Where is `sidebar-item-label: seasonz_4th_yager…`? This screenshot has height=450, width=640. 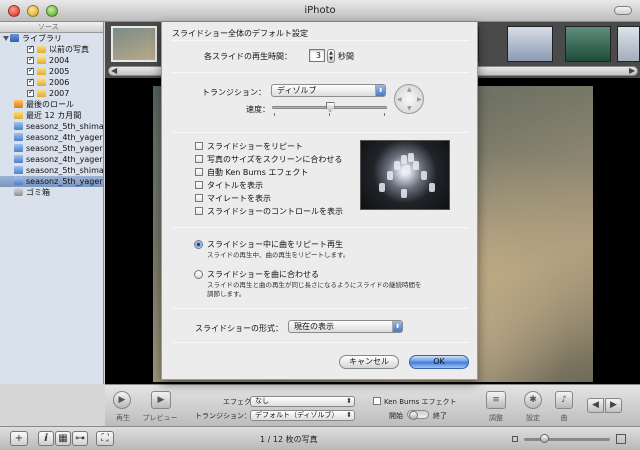 sidebar-item-label: seasonz_4th_yager… is located at coordinates (64, 159).